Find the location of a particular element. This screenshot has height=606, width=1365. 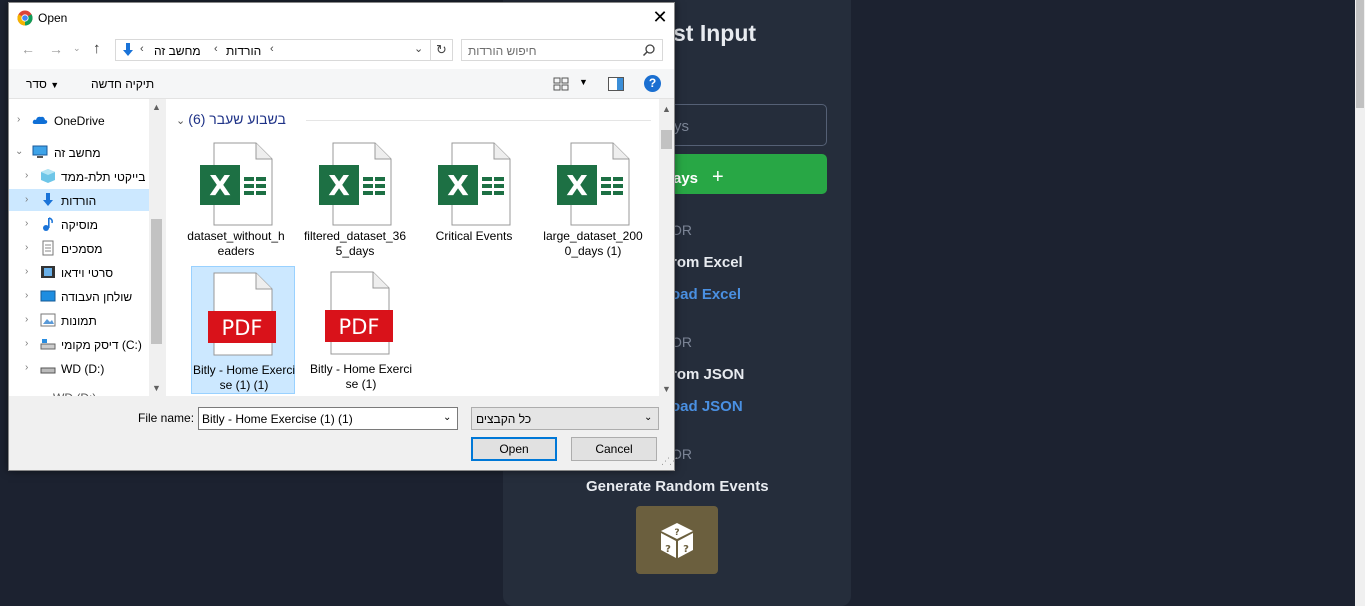

file-type-select: כל הקבצים ⌄ is located at coordinates (565, 418).